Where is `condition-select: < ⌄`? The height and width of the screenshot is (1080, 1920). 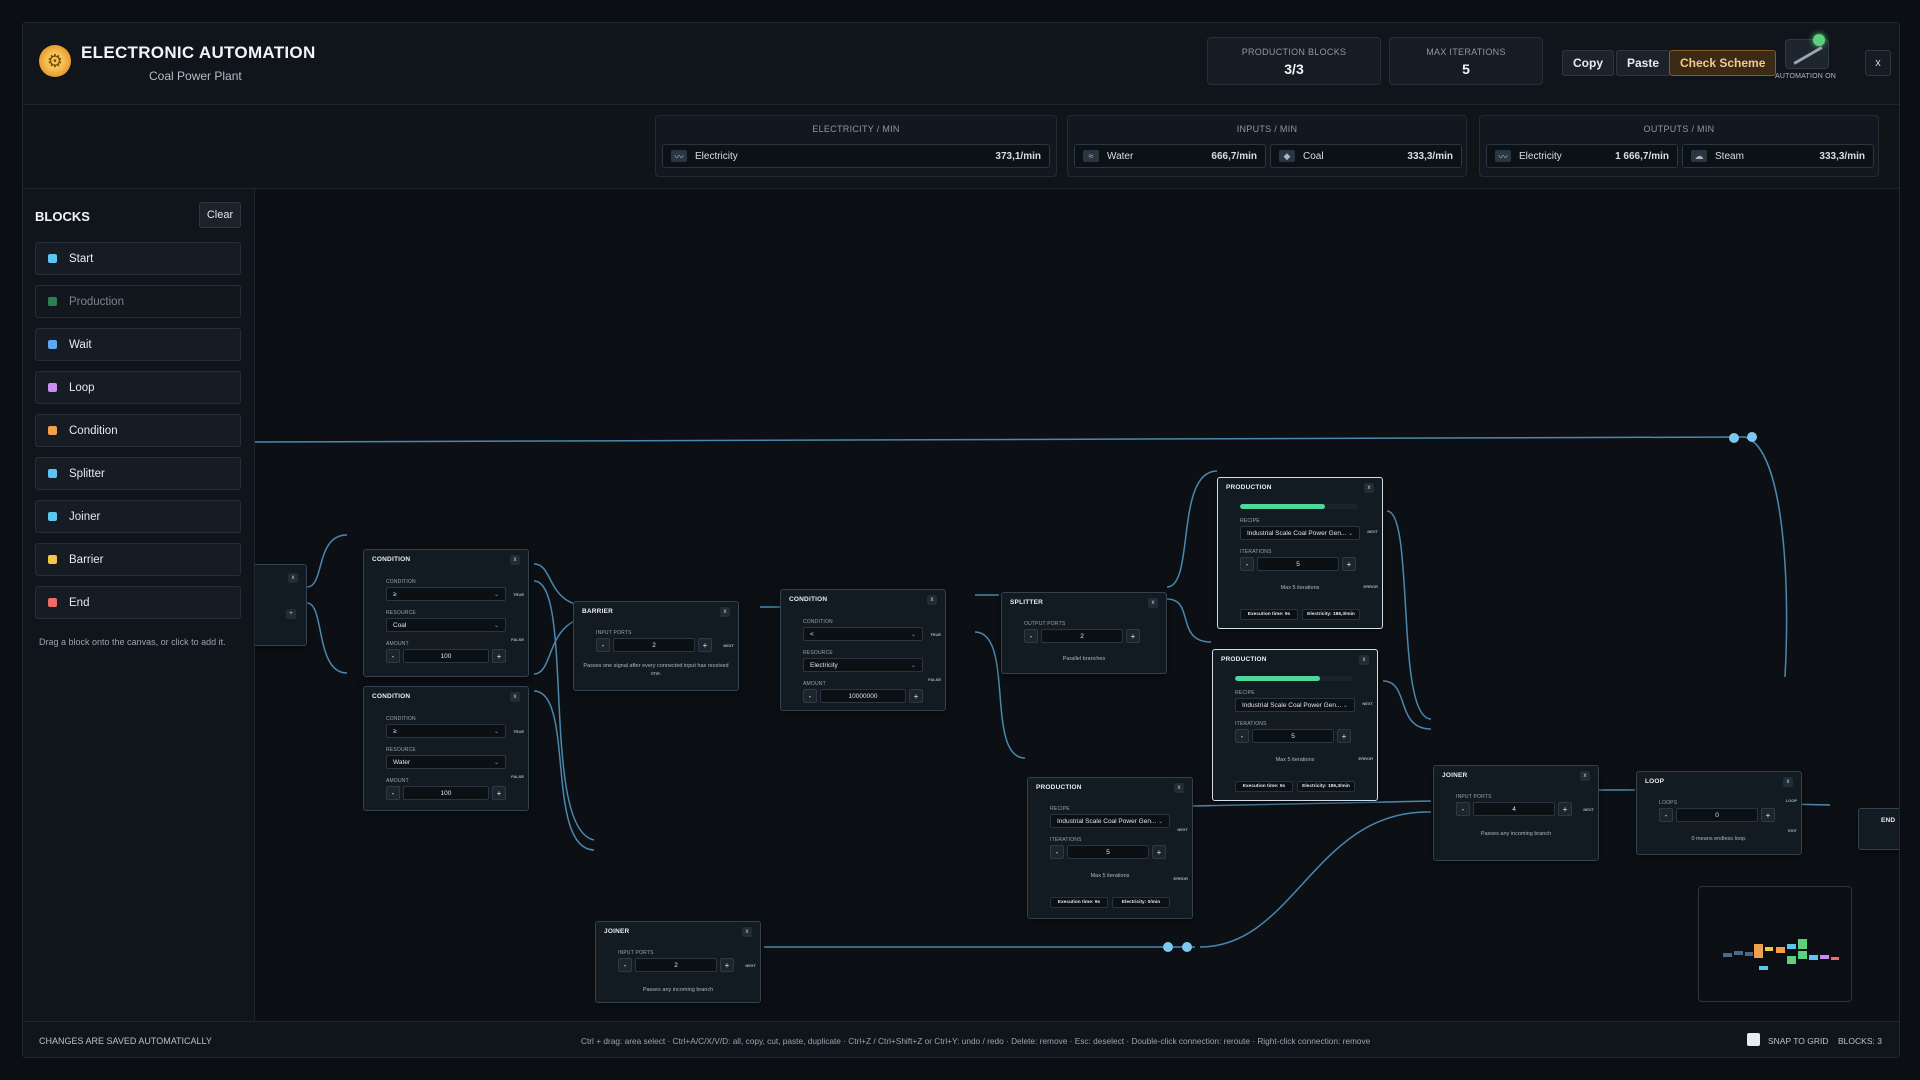 condition-select: < ⌄ is located at coordinates (863, 634).